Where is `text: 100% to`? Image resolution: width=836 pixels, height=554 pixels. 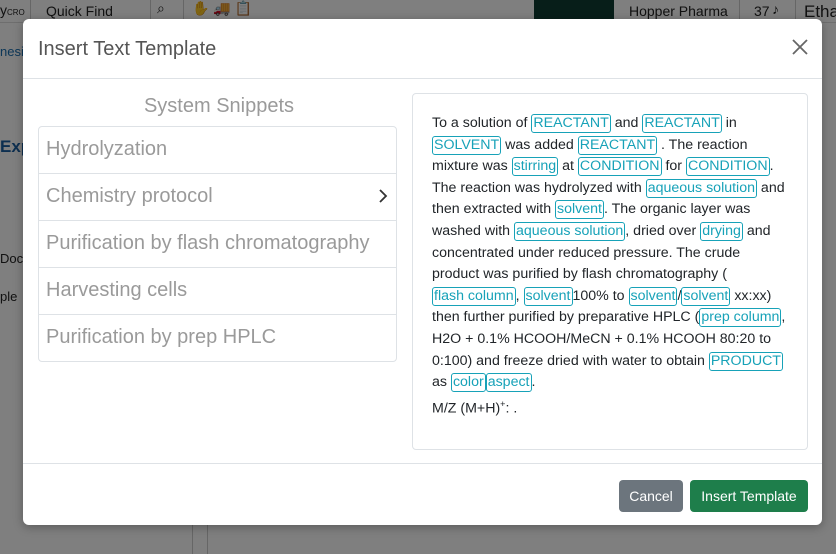 text: 100% to is located at coordinates (600, 295).